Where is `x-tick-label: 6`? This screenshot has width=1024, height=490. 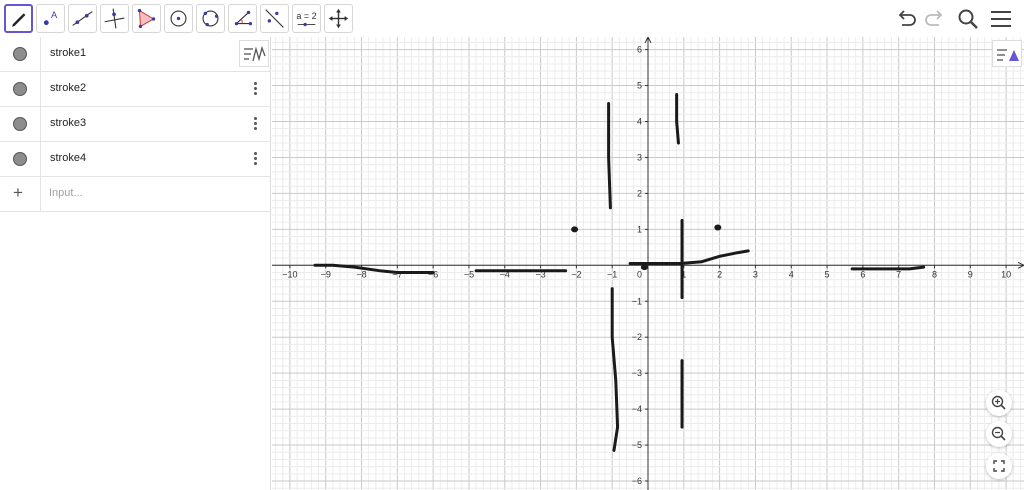
x-tick-label: 6 is located at coordinates (862, 274).